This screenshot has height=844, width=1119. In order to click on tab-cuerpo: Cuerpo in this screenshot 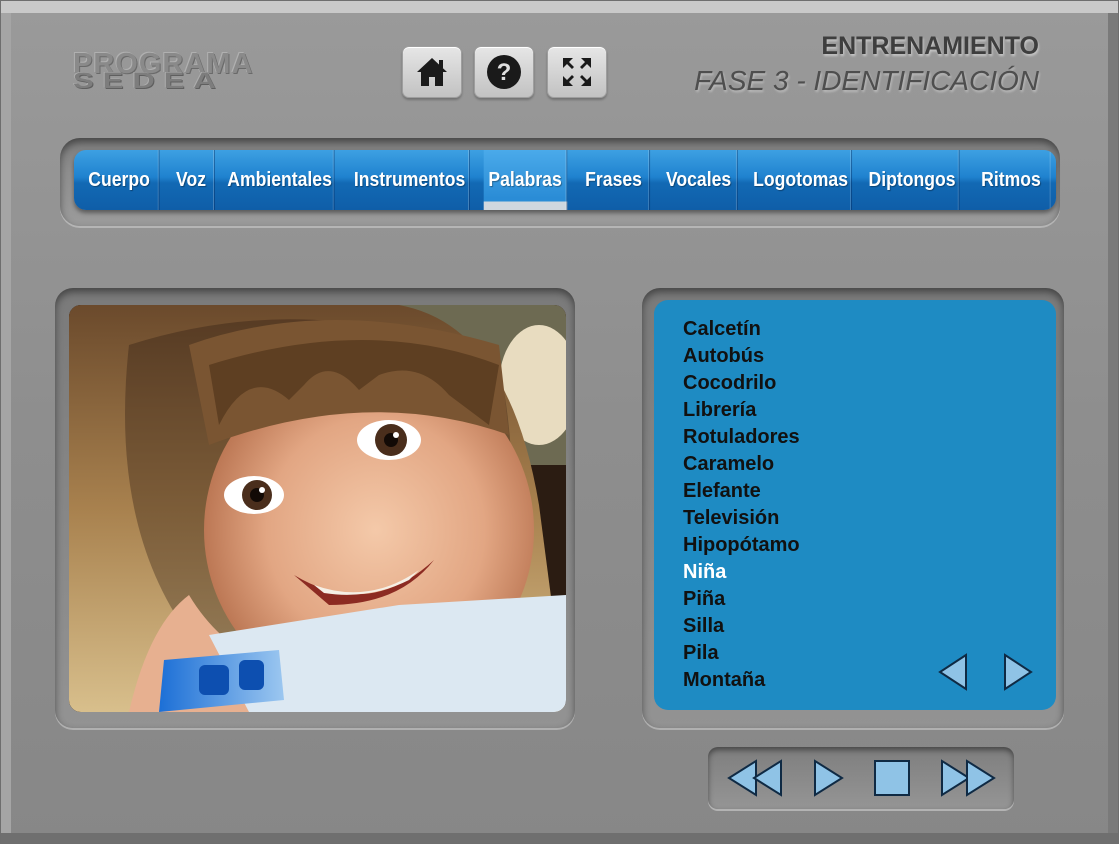, I will do `click(119, 180)`.